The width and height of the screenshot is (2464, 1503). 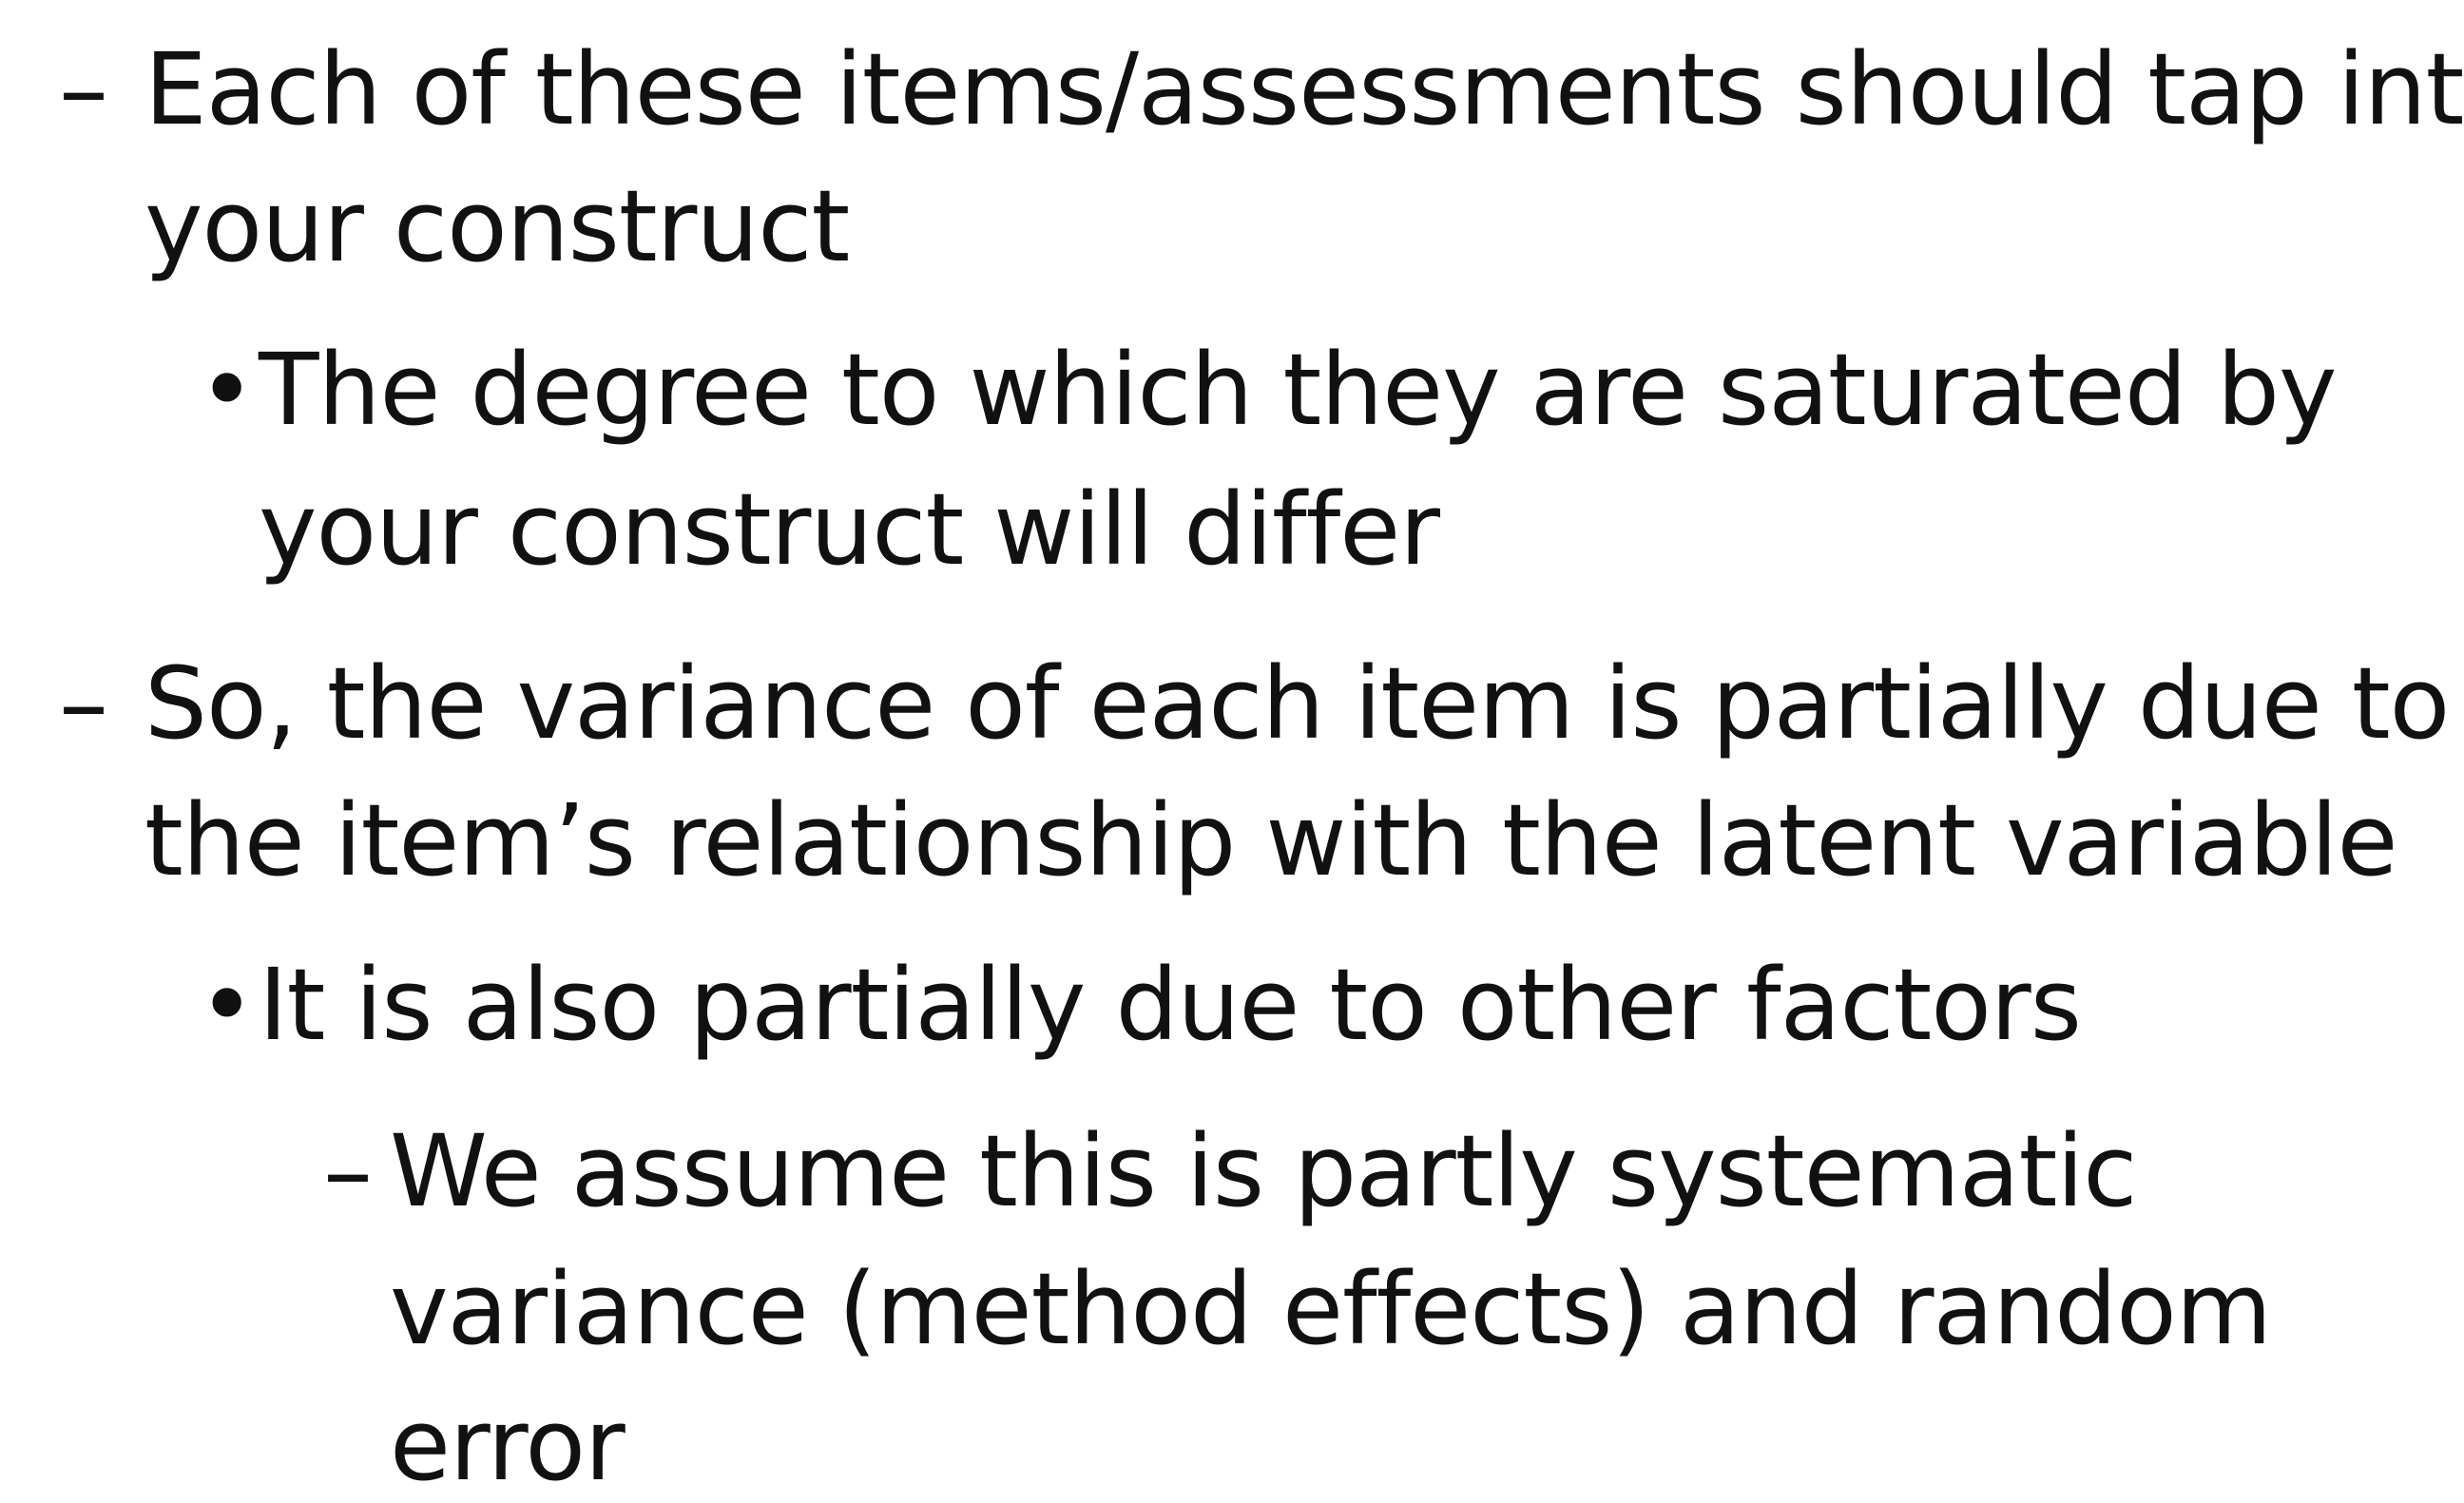 What do you see at coordinates (497, 226) in the screenshot?
I see `bullet-text-line: your construct` at bounding box center [497, 226].